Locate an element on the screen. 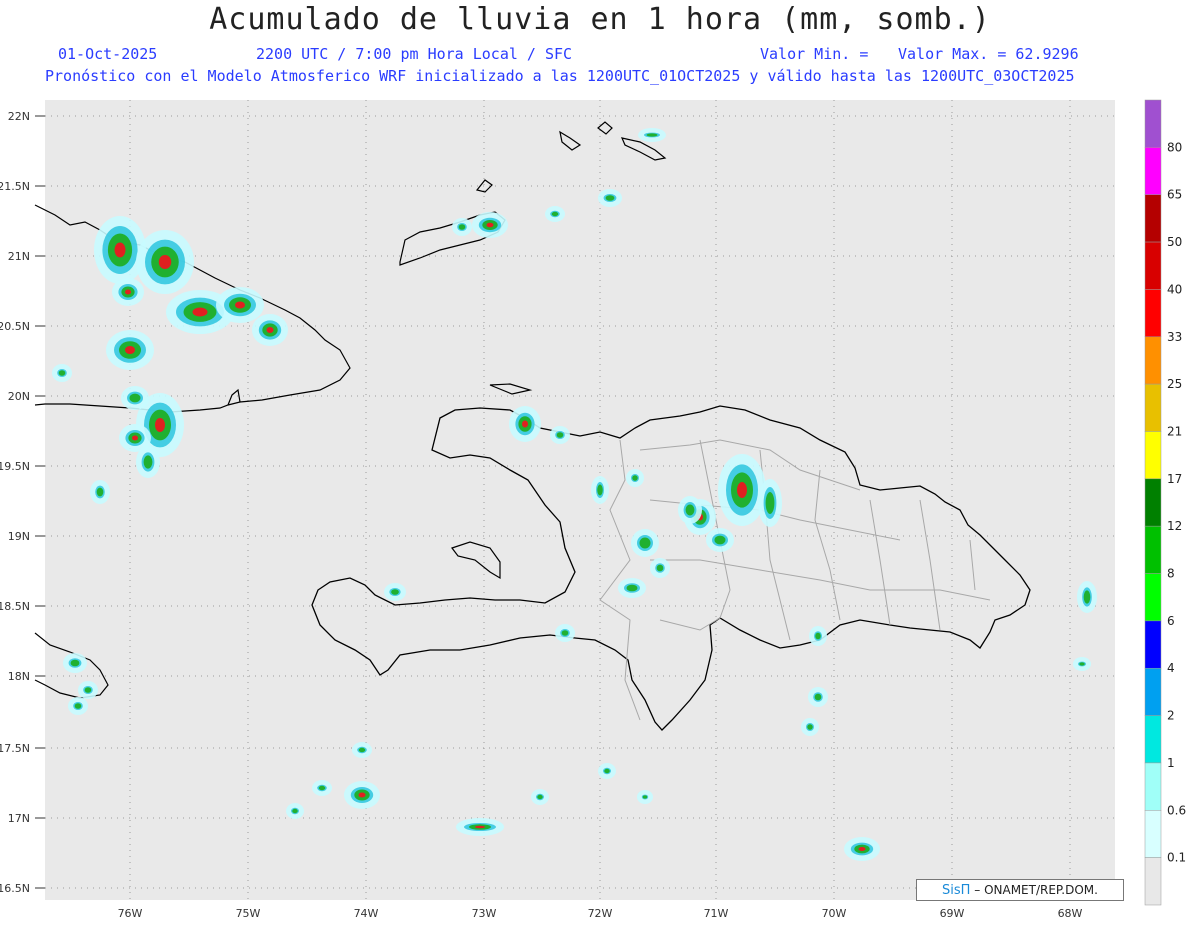  lat-tick-label: 21N is located at coordinates (19, 256).